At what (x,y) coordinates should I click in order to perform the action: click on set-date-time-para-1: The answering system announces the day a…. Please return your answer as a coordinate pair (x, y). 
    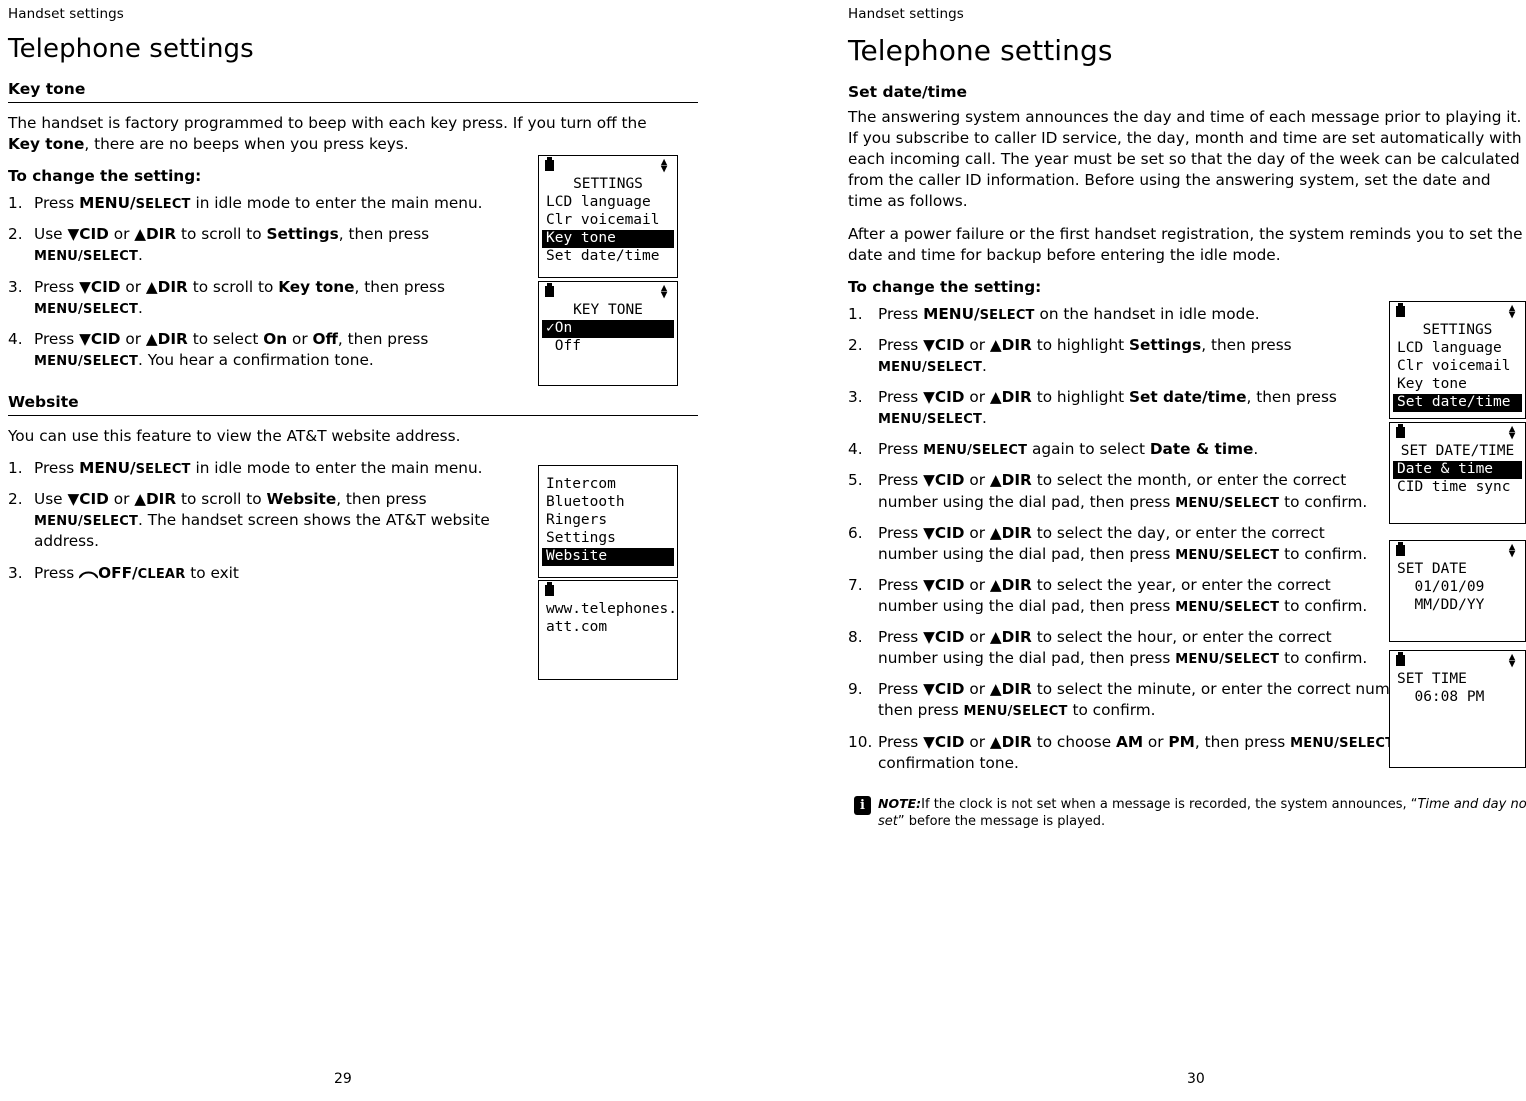
    Looking at the image, I should click on (1185, 159).